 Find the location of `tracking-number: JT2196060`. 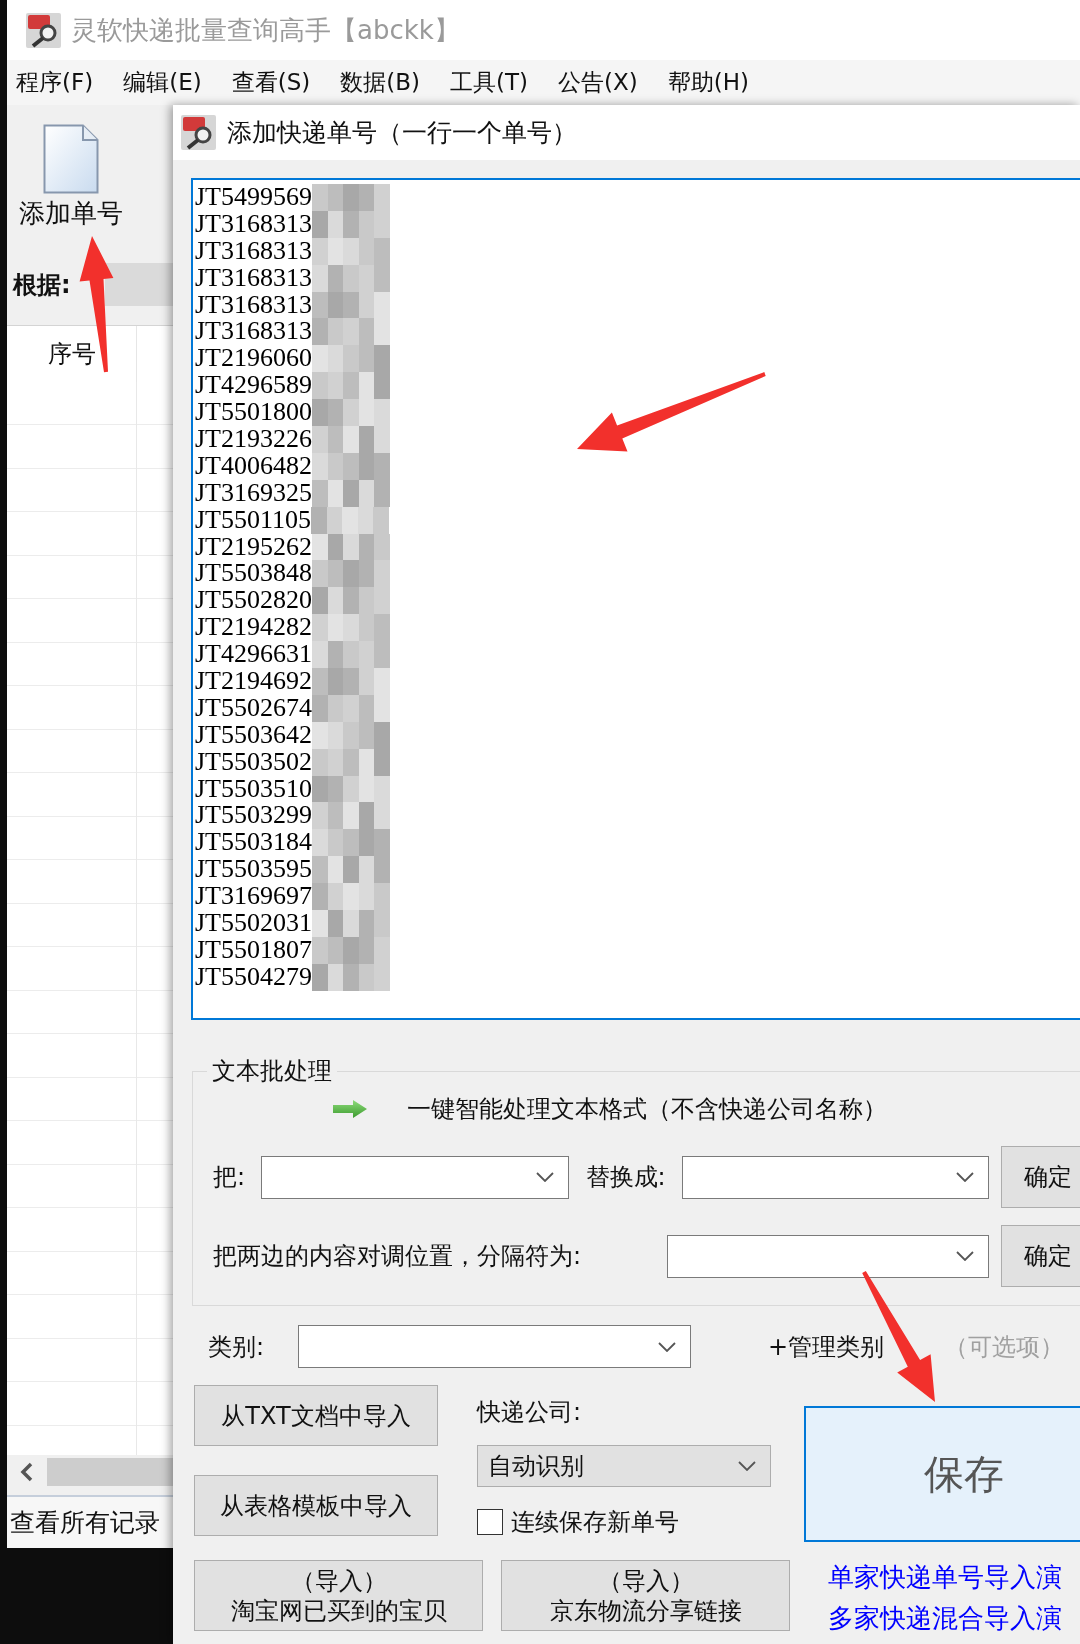

tracking-number: JT2196060 is located at coordinates (253, 359).